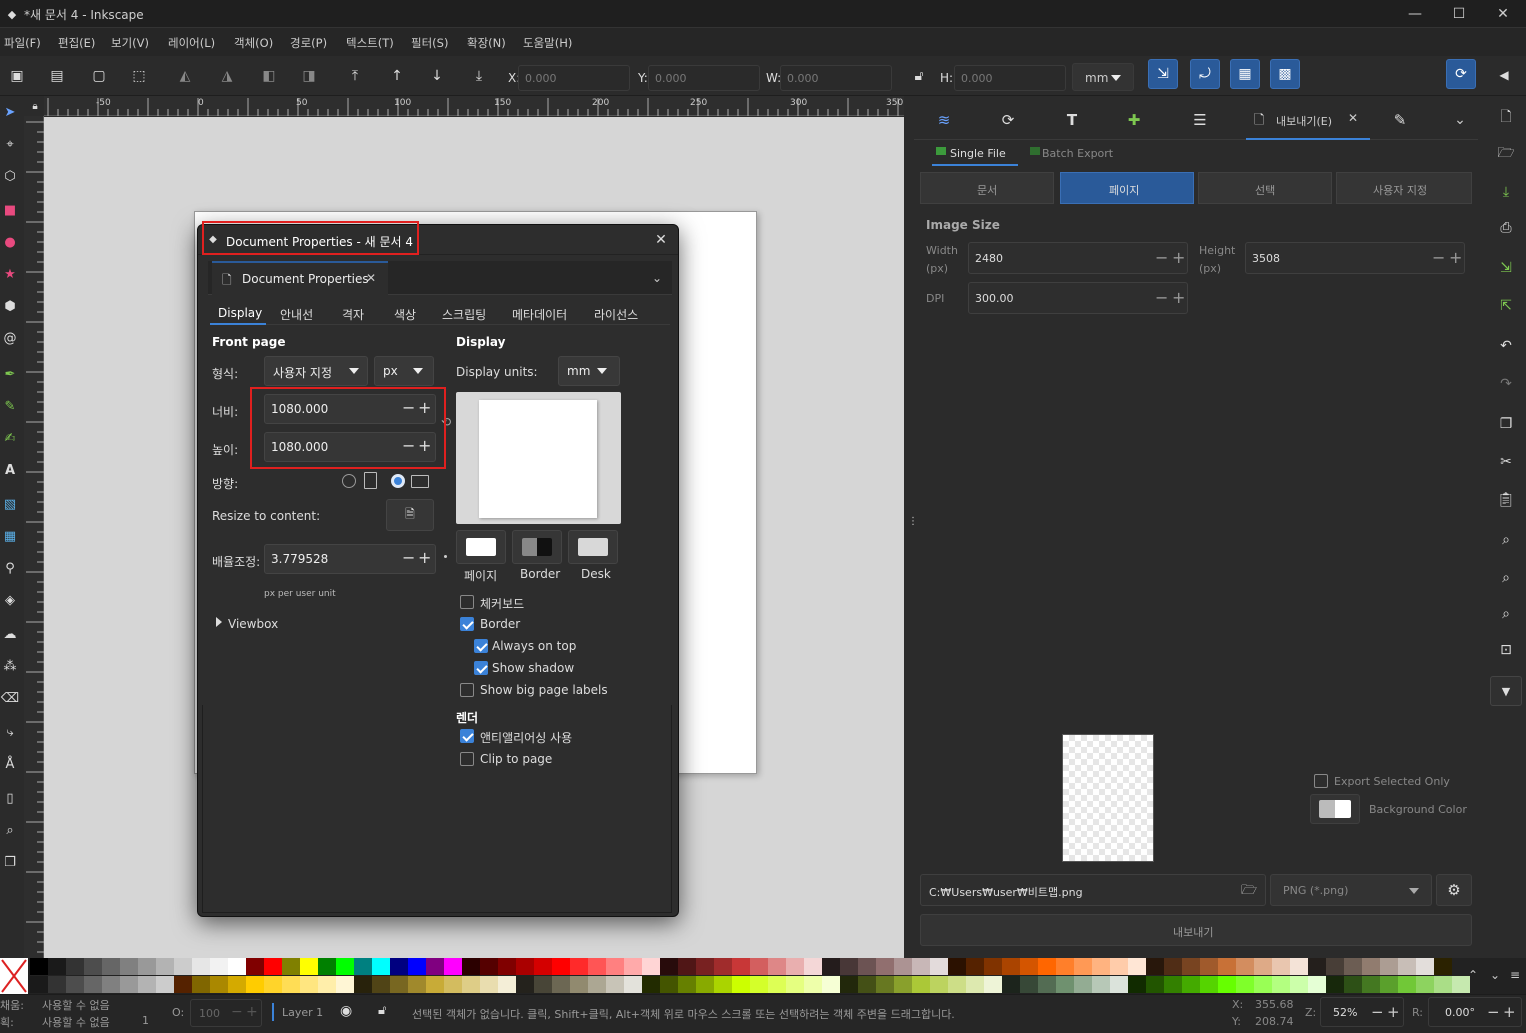 The height and width of the screenshot is (1033, 1526). I want to click on flip-horizontal-icon: ◧, so click(269, 76).